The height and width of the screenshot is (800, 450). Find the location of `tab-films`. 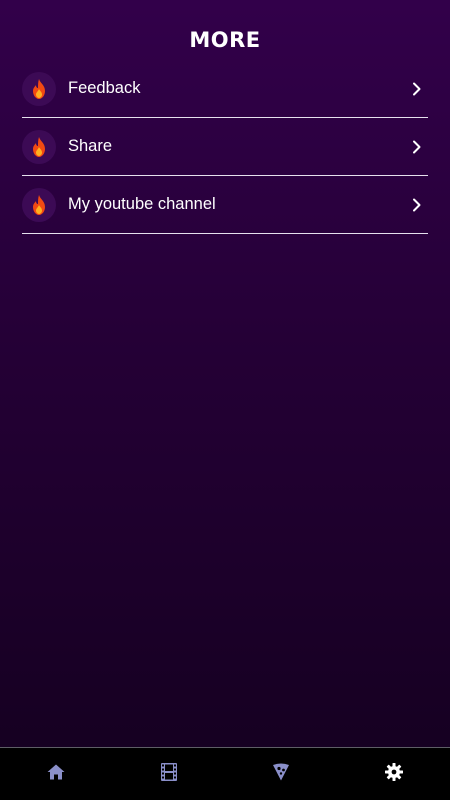

tab-films is located at coordinates (169, 774).